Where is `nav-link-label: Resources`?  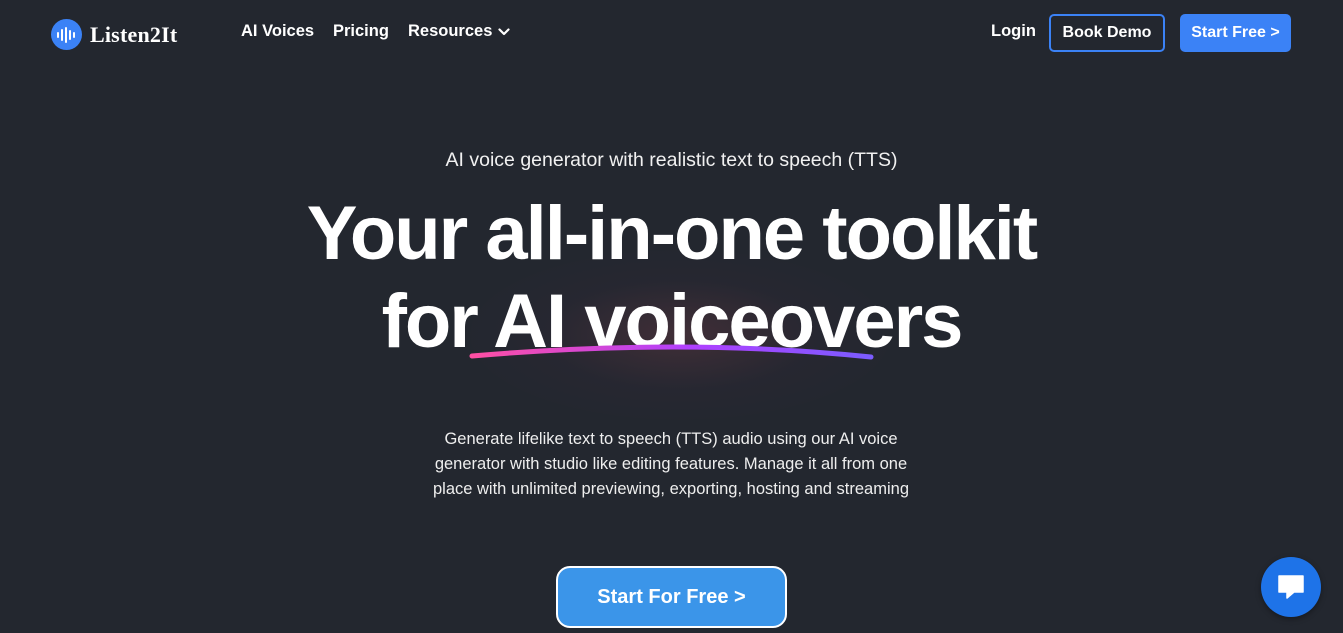
nav-link-label: Resources is located at coordinates (450, 31).